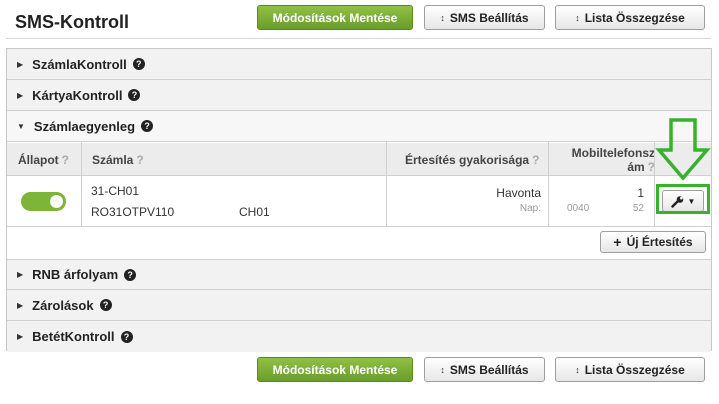 This screenshot has width=719, height=404. What do you see at coordinates (56, 201) in the screenshot?
I see `toggle-knob` at bounding box center [56, 201].